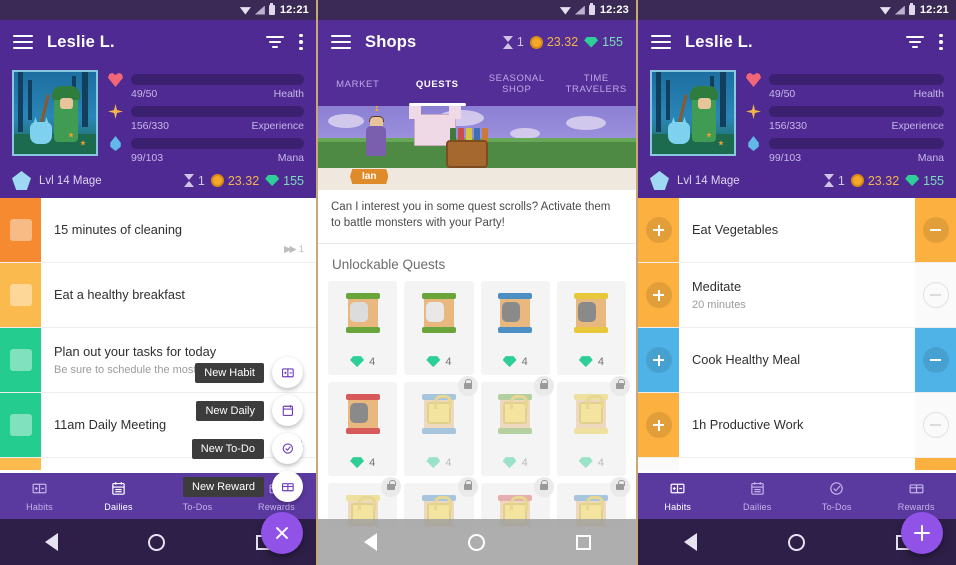 Image resolution: width=956 pixels, height=565 pixels. Describe the element at coordinates (301, 249) in the screenshot. I see `streak-count: 1` at that location.